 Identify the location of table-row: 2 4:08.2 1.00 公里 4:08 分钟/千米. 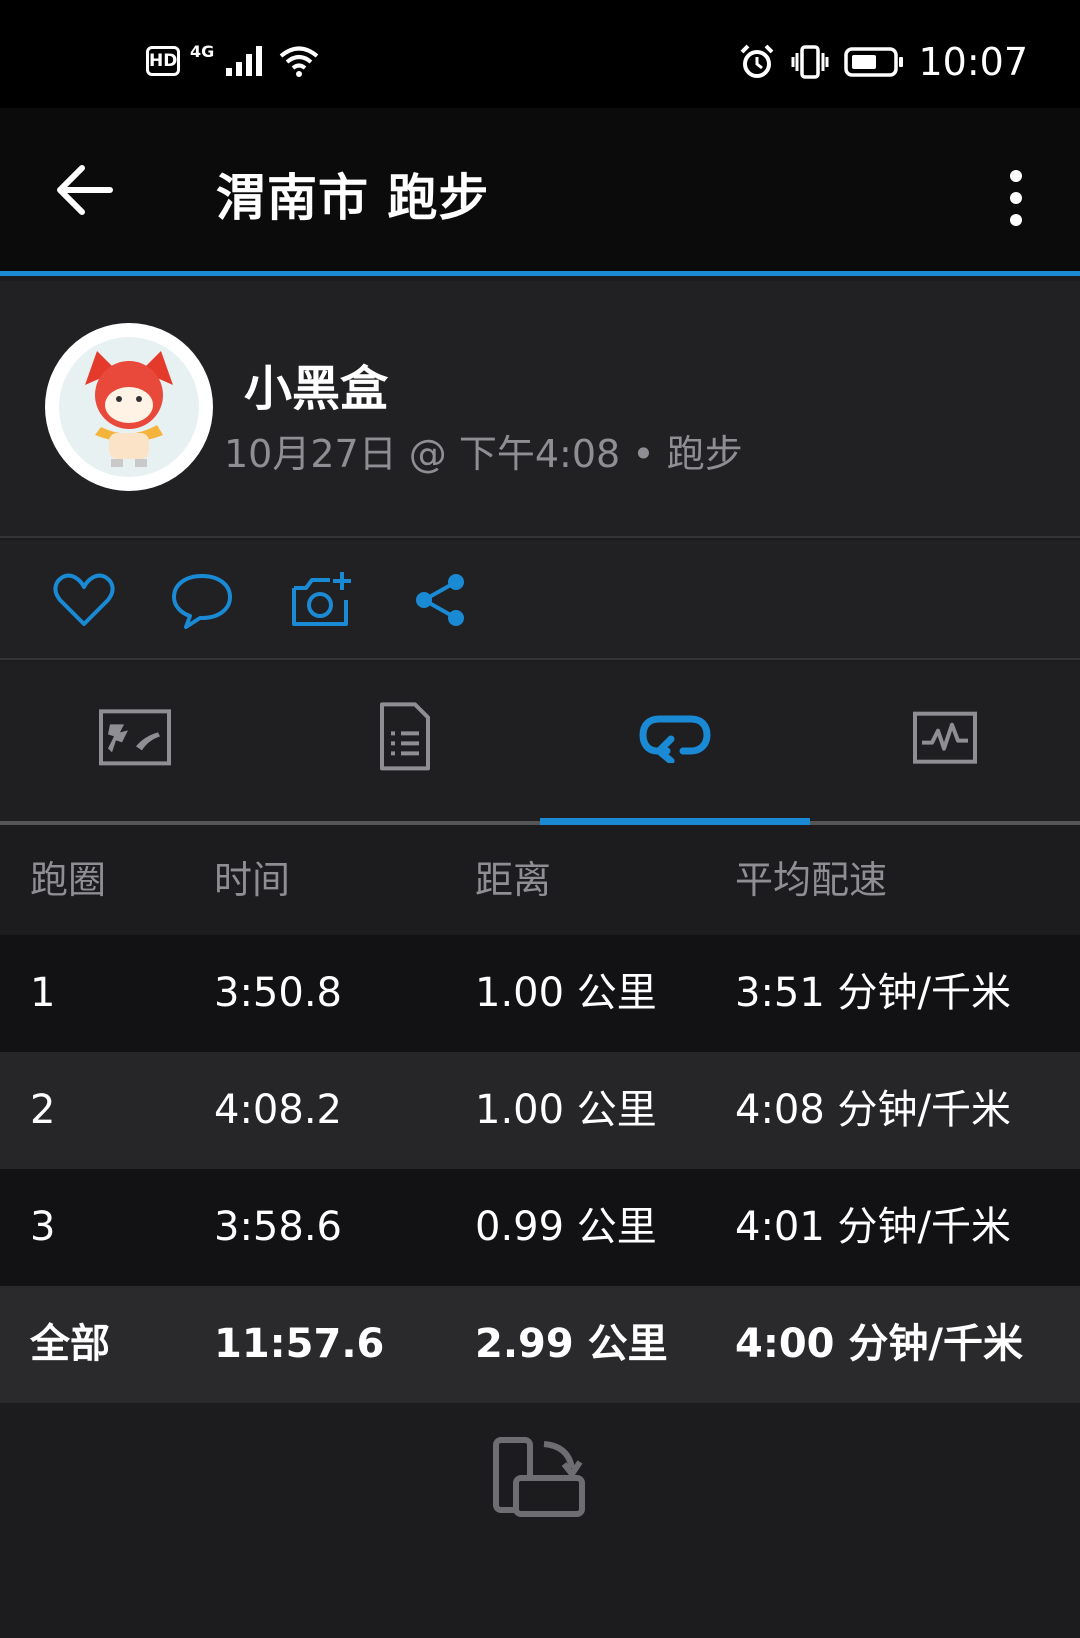
(540, 1110).